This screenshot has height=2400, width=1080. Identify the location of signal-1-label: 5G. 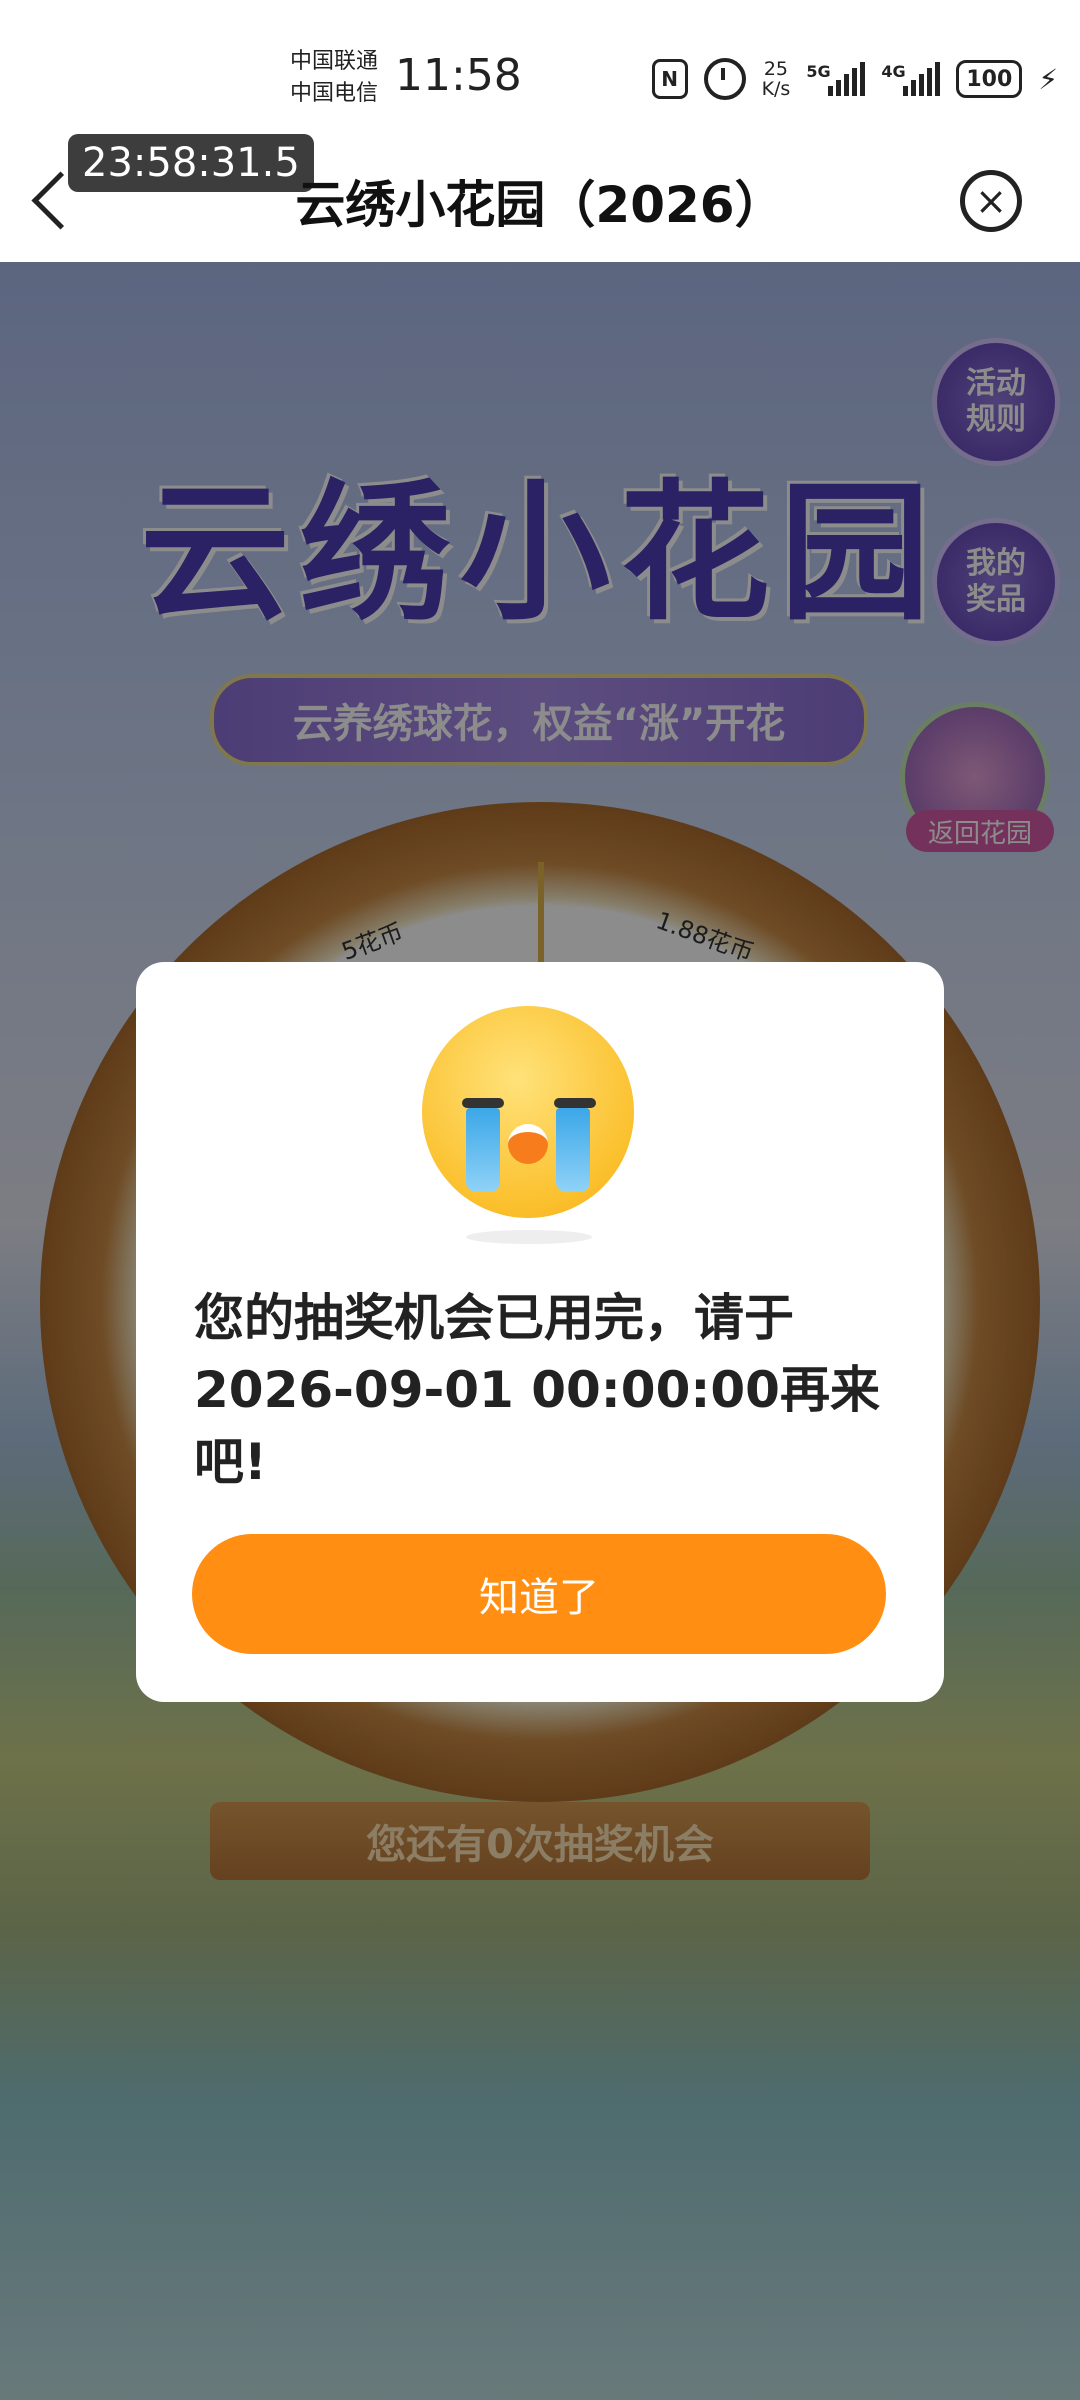
(818, 71).